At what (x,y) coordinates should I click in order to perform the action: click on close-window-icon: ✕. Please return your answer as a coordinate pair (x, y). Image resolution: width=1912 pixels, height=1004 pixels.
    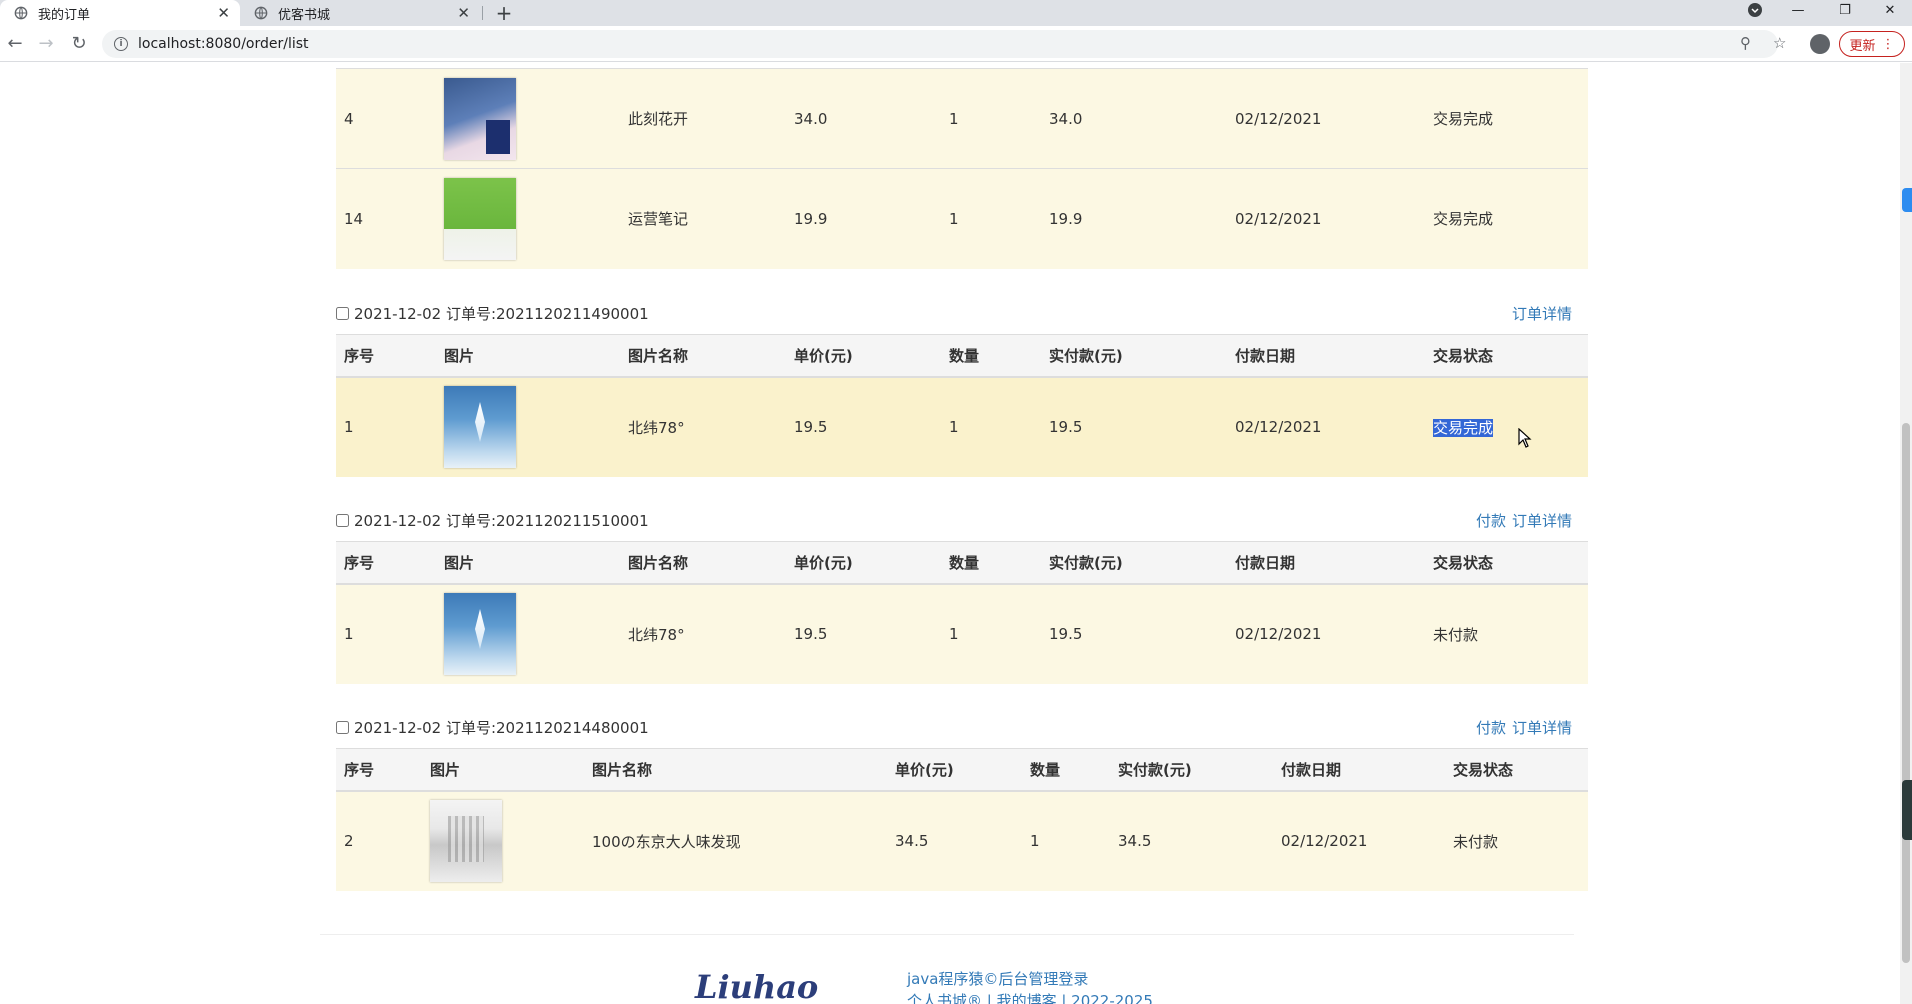
    Looking at the image, I should click on (1890, 10).